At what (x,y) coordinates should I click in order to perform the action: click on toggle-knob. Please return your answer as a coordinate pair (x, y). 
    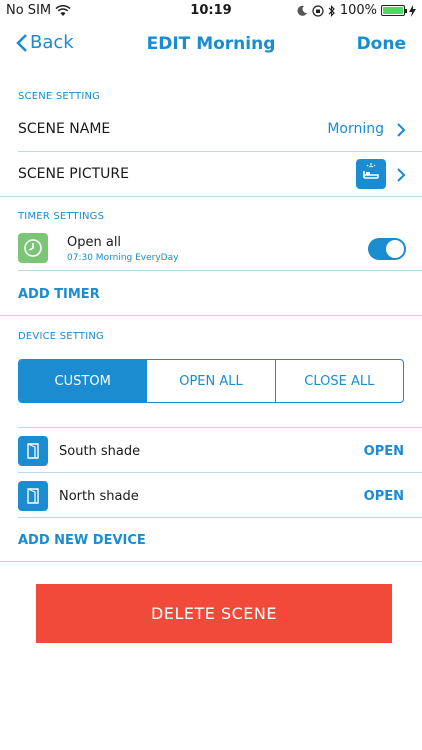
    Looking at the image, I should click on (395, 249).